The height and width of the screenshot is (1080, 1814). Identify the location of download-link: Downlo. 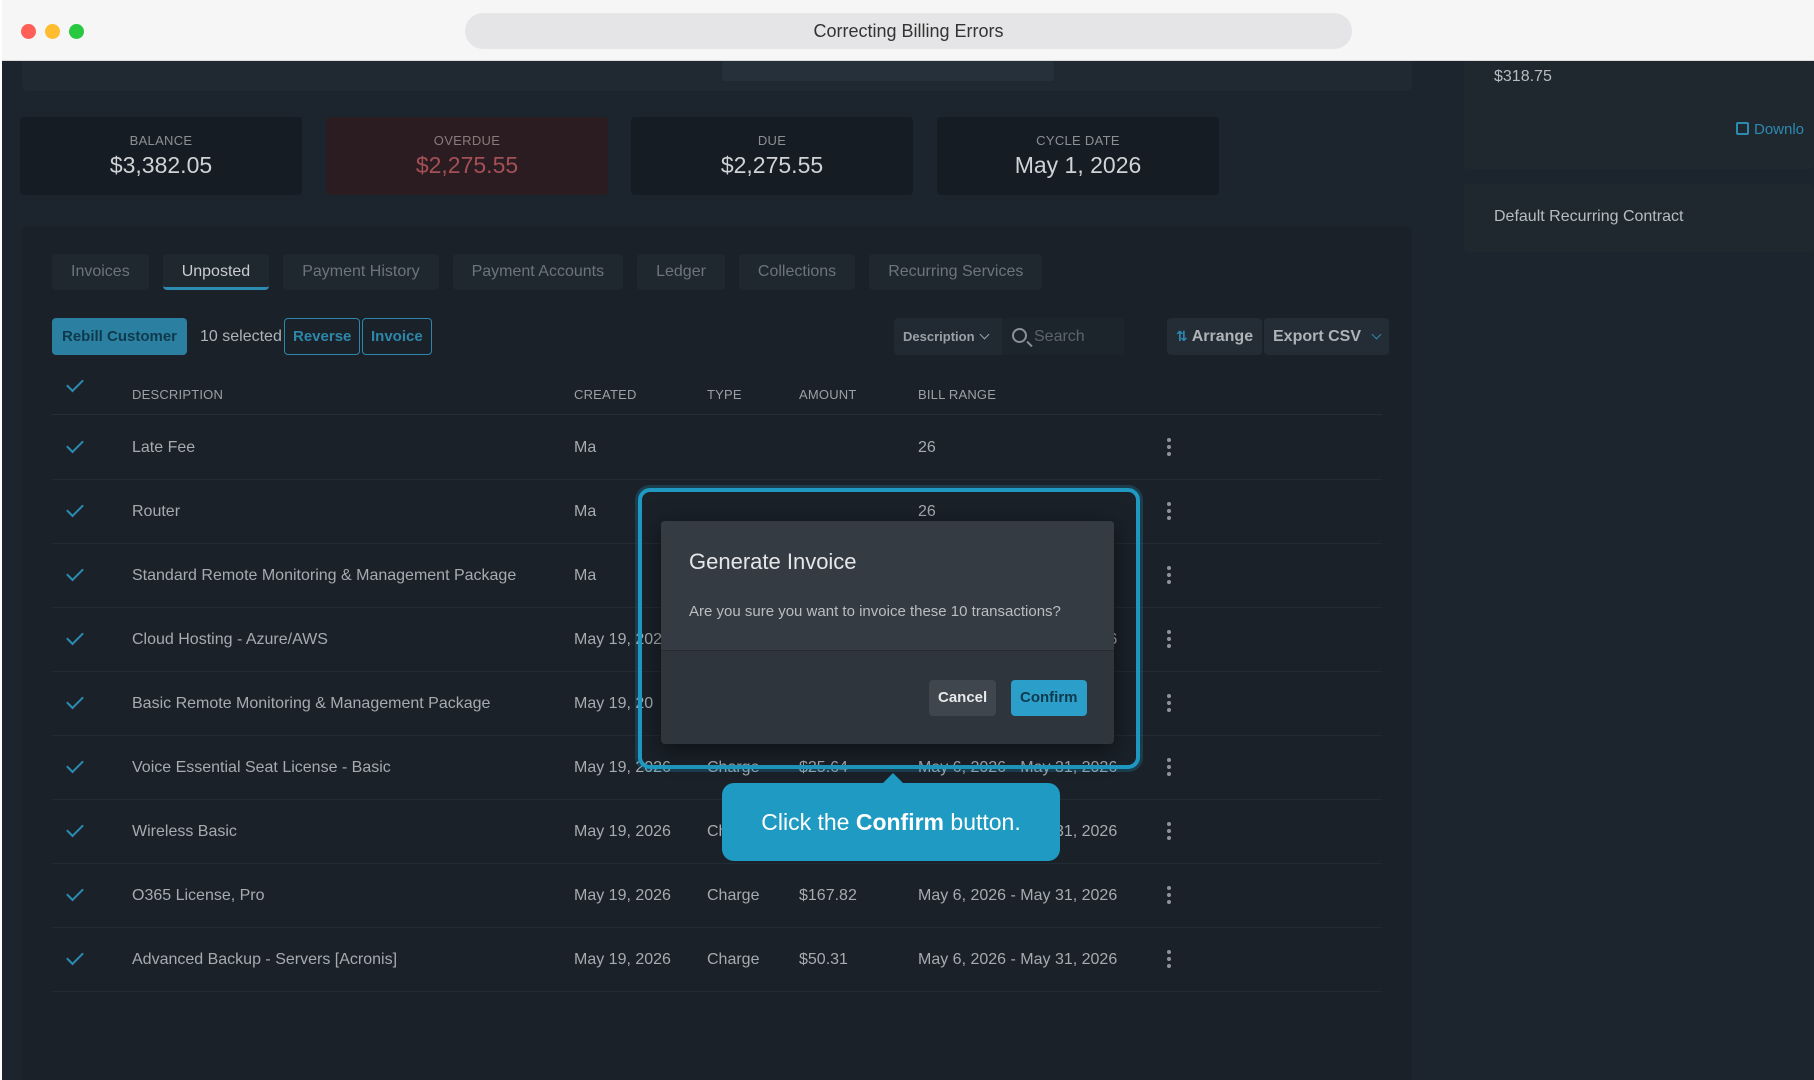
(1770, 129).